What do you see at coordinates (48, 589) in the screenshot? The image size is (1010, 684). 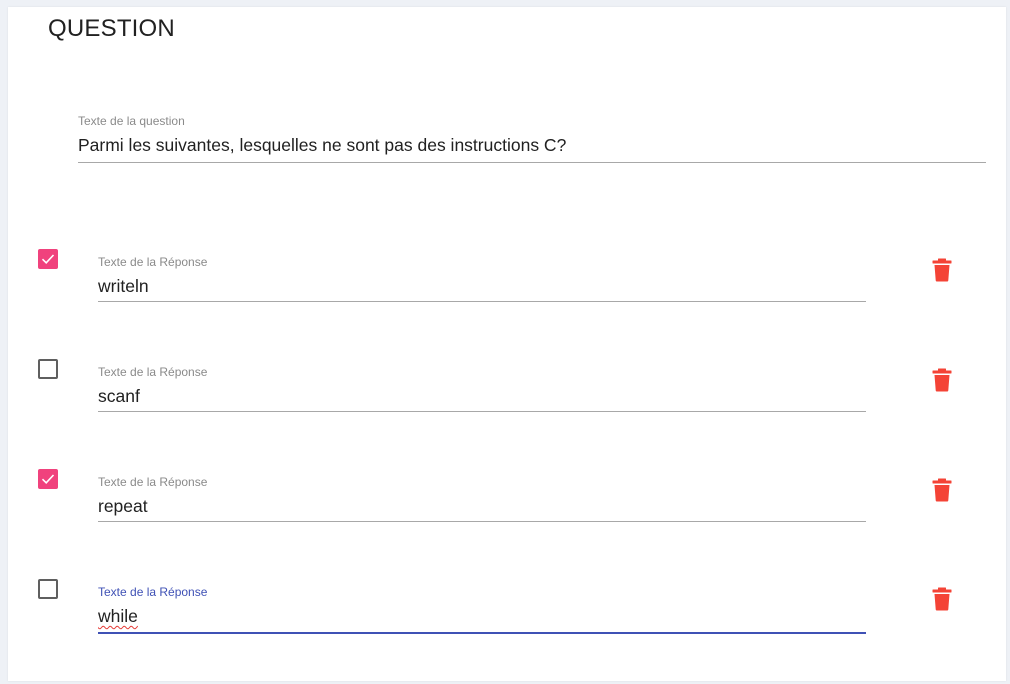 I see `answer-4-checkbox` at bounding box center [48, 589].